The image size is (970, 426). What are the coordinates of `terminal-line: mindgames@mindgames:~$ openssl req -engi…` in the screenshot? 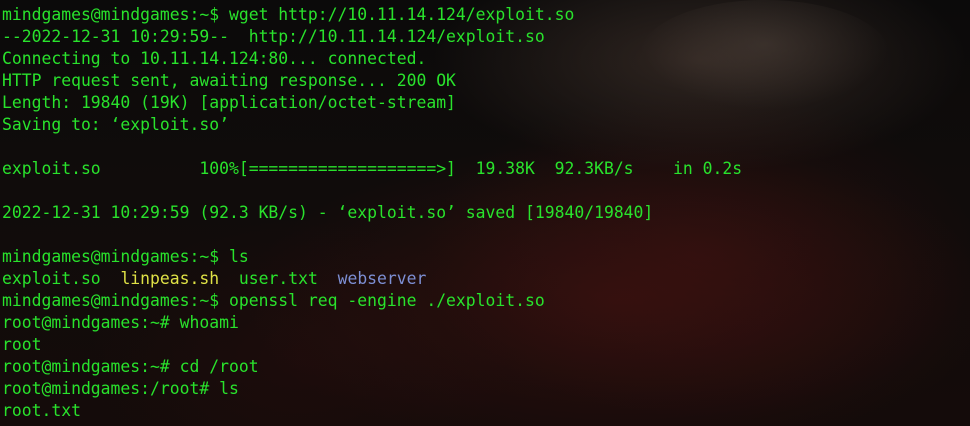 It's located at (273, 300).